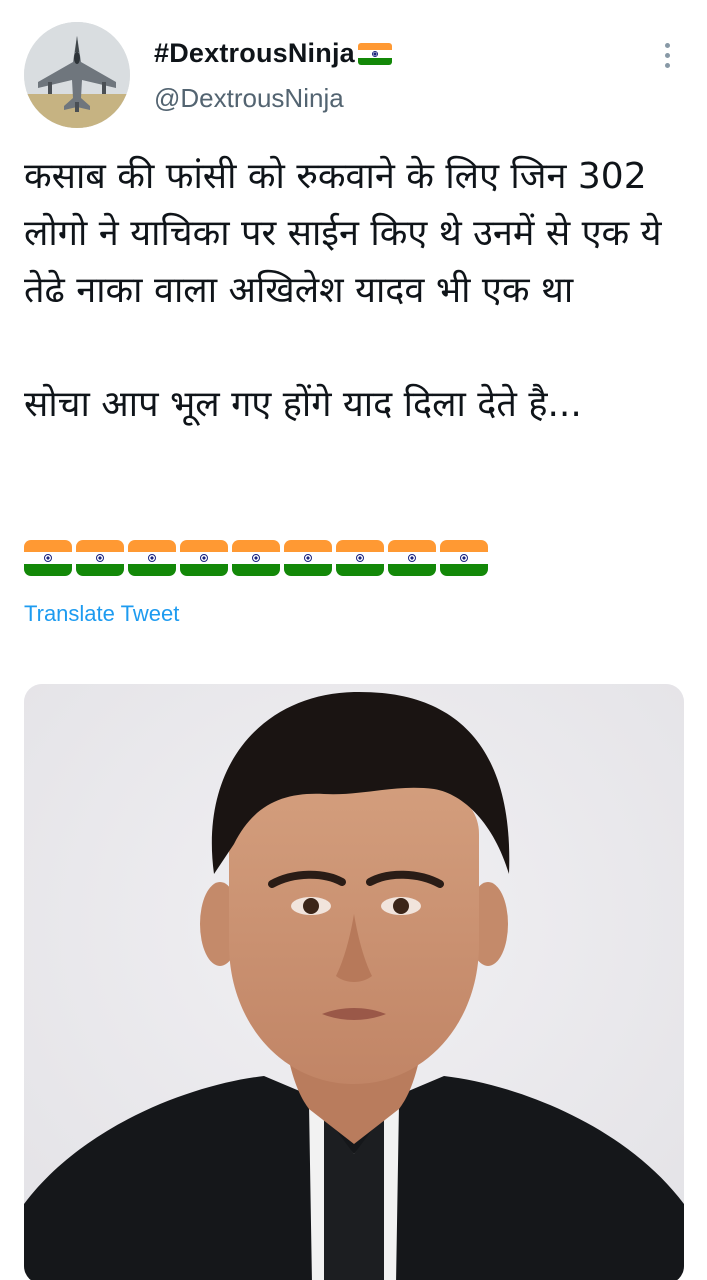  I want to click on more-vertical-icon, so click(667, 55).